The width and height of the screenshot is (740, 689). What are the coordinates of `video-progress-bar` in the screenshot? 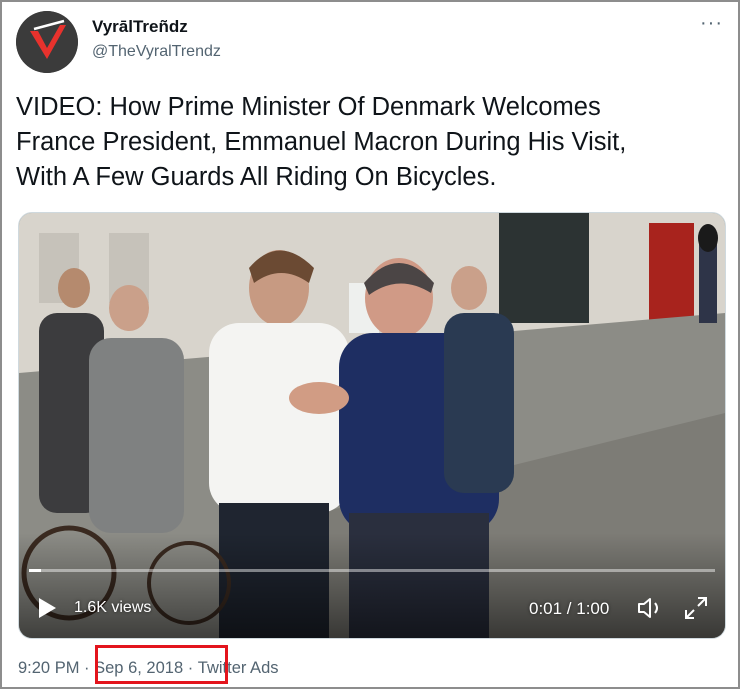 It's located at (372, 570).